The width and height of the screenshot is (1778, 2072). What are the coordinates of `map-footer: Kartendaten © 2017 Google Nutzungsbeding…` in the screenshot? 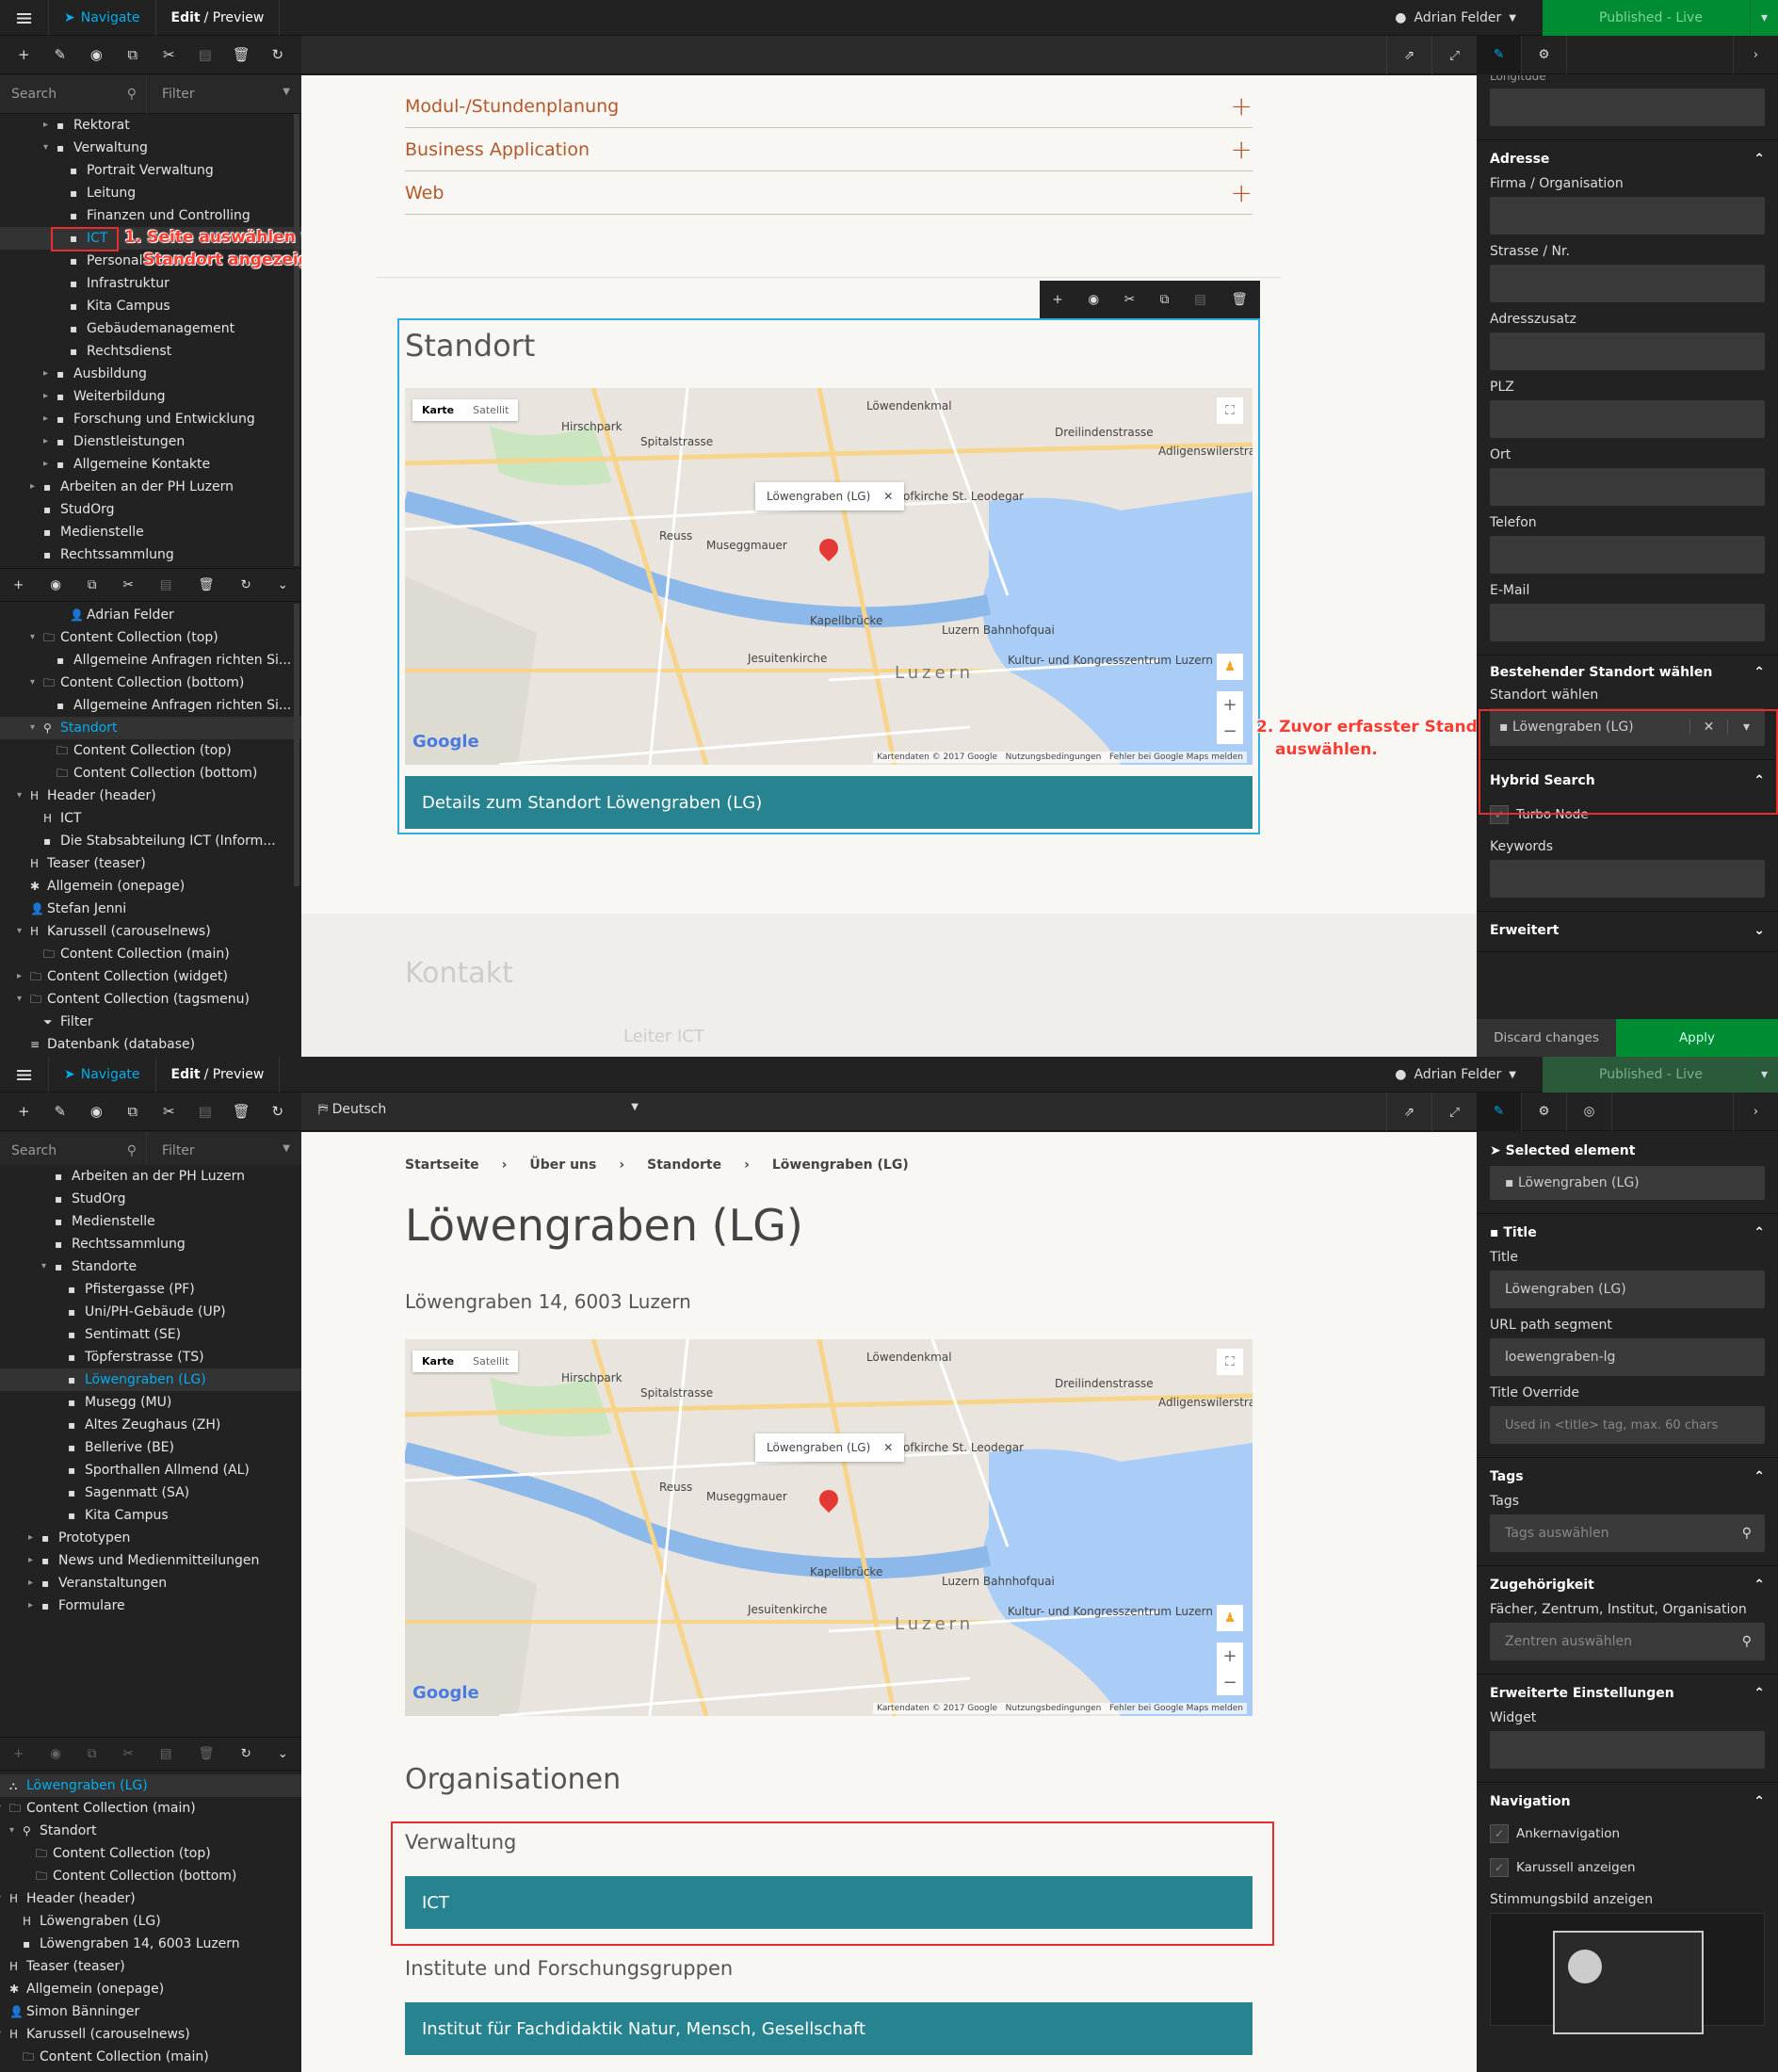 It's located at (1060, 757).